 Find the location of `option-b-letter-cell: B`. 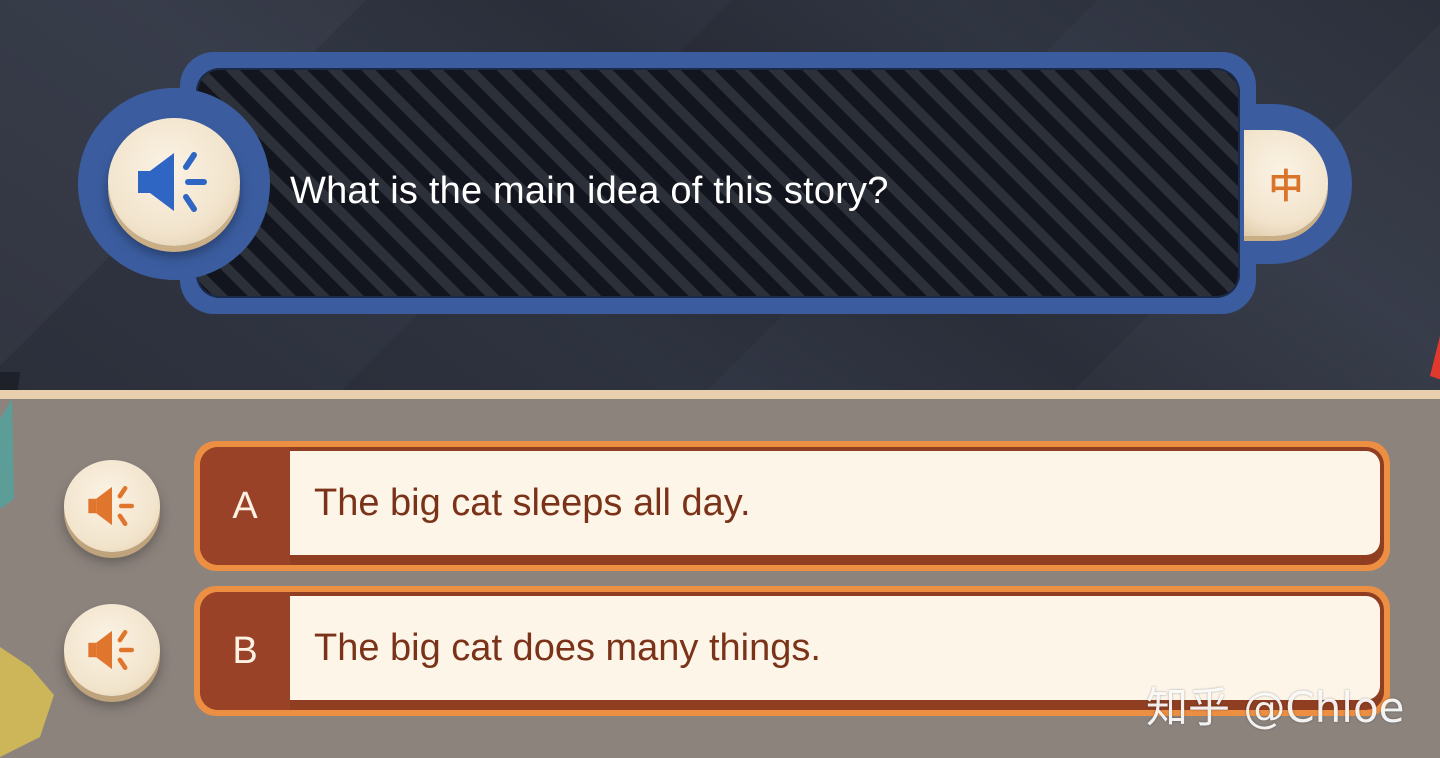

option-b-letter-cell: B is located at coordinates (245, 651).